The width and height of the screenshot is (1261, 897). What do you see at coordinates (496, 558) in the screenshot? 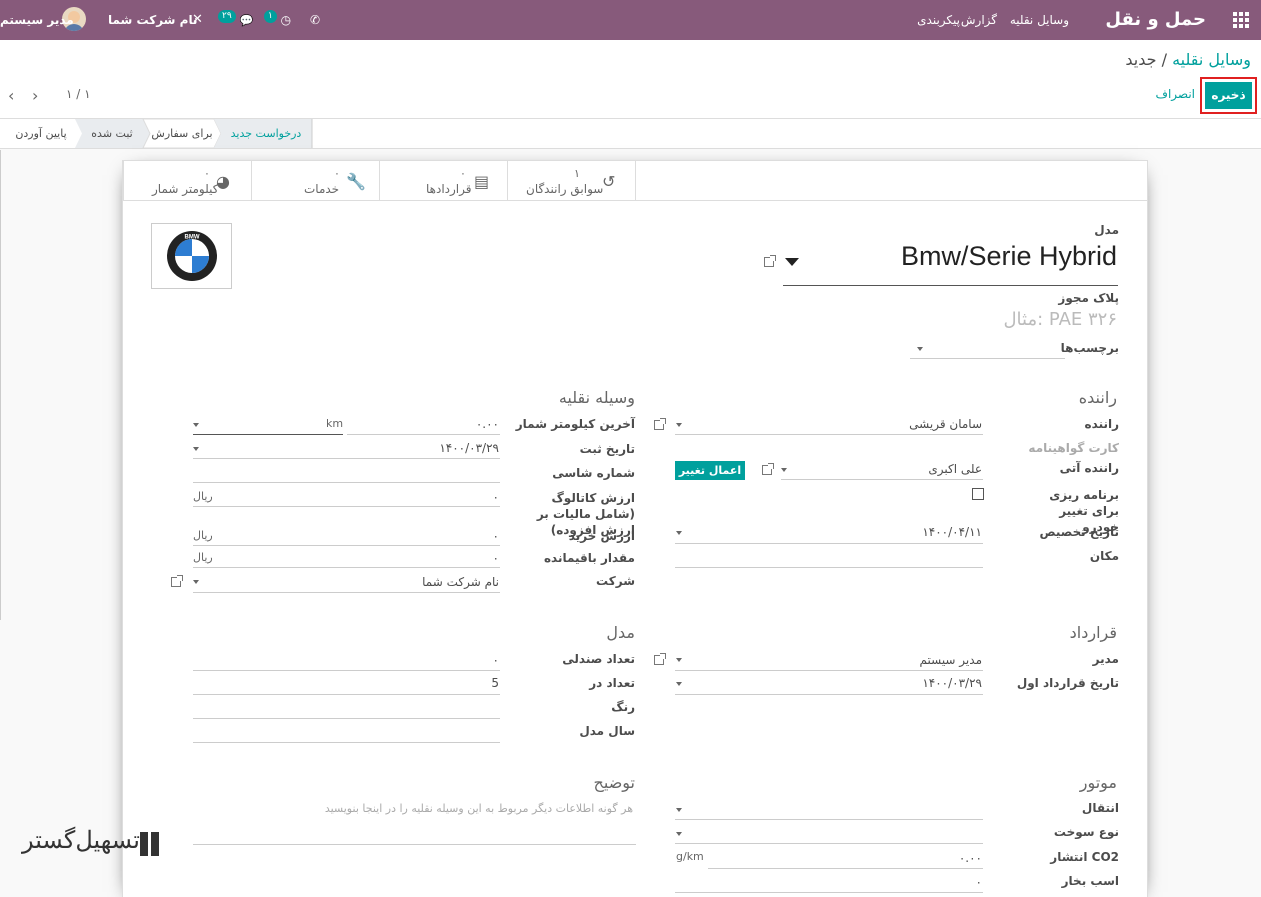
I see `residual-value-field: ۰` at bounding box center [496, 558].